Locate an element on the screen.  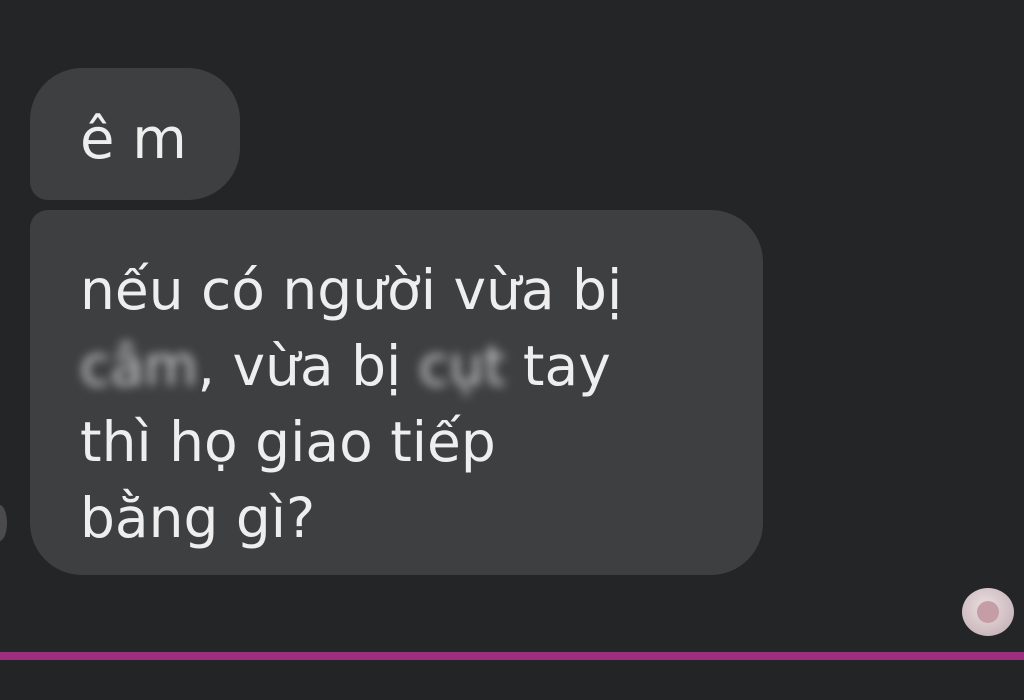
message-line-3: thì họ giao tiếp is located at coordinates (288, 442).